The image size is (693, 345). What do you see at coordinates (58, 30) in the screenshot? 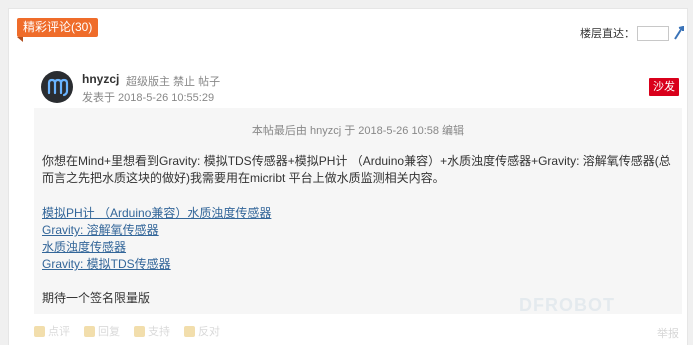
I see `featured-comments-tag: 精彩评论(30)` at bounding box center [58, 30].